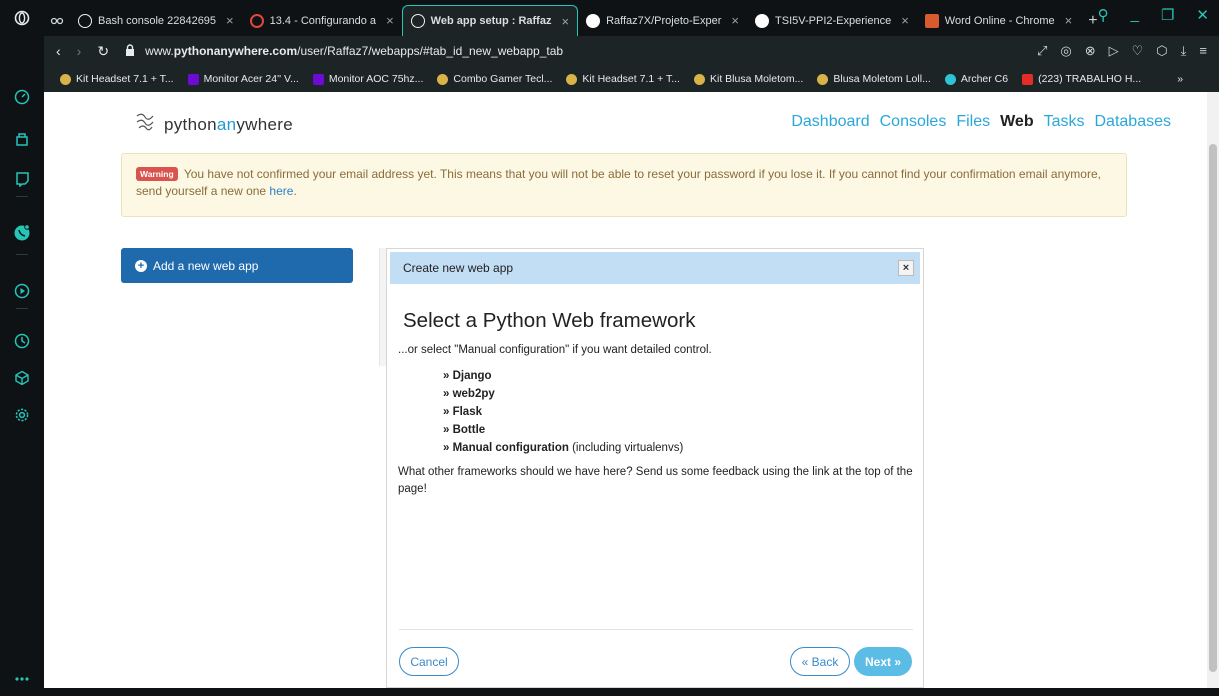 The width and height of the screenshot is (1219, 696). Describe the element at coordinates (130, 51) in the screenshot. I see `lock-icon` at that location.